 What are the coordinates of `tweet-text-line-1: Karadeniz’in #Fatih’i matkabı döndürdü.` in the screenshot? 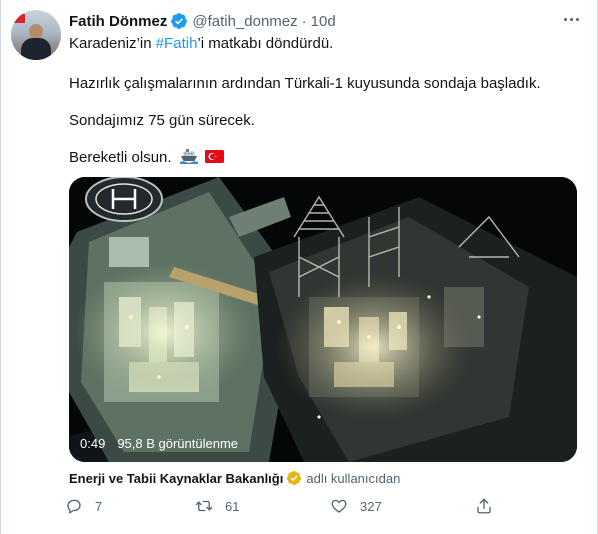 It's located at (201, 44).